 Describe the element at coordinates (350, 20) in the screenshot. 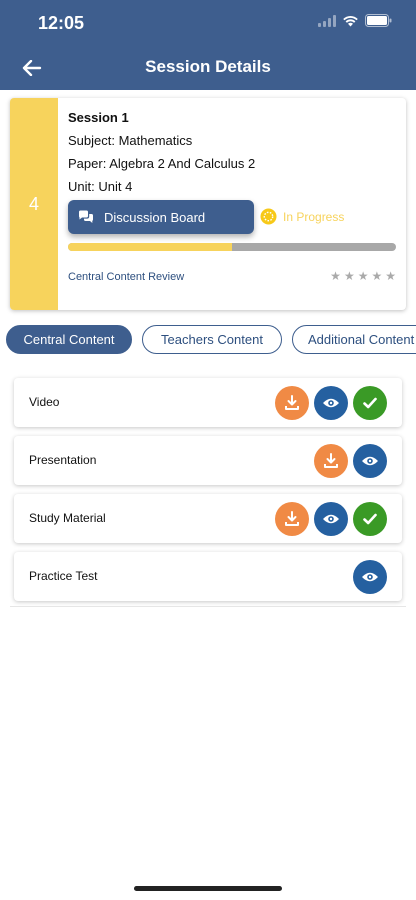

I see `wifi-icon` at that location.